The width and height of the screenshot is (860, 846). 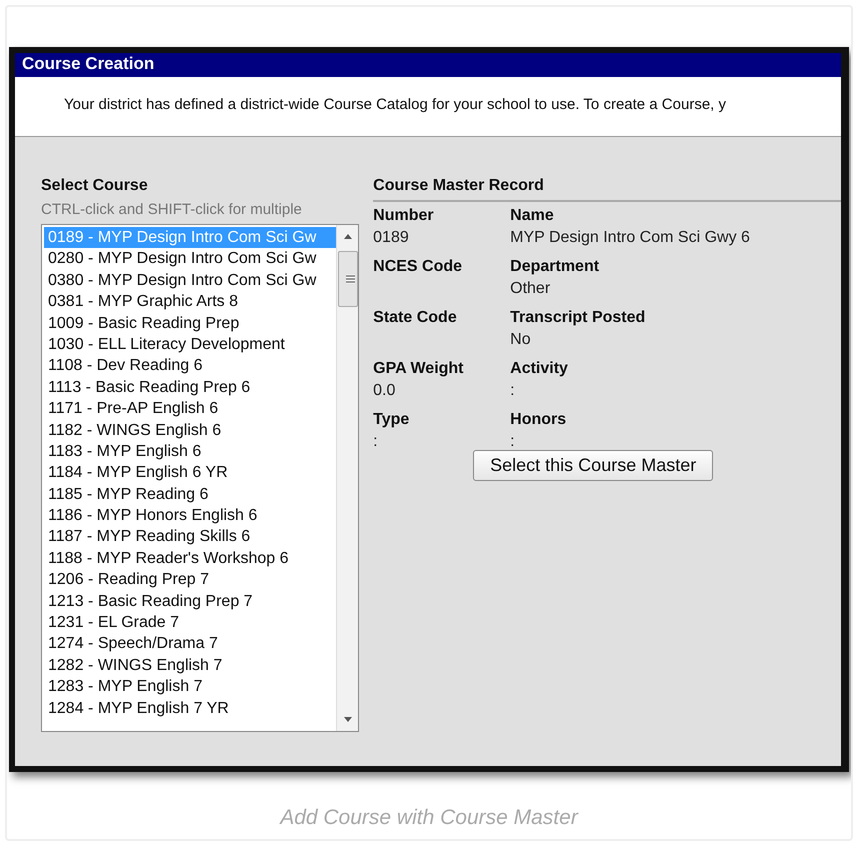 I want to click on field-label: Number, so click(x=404, y=216).